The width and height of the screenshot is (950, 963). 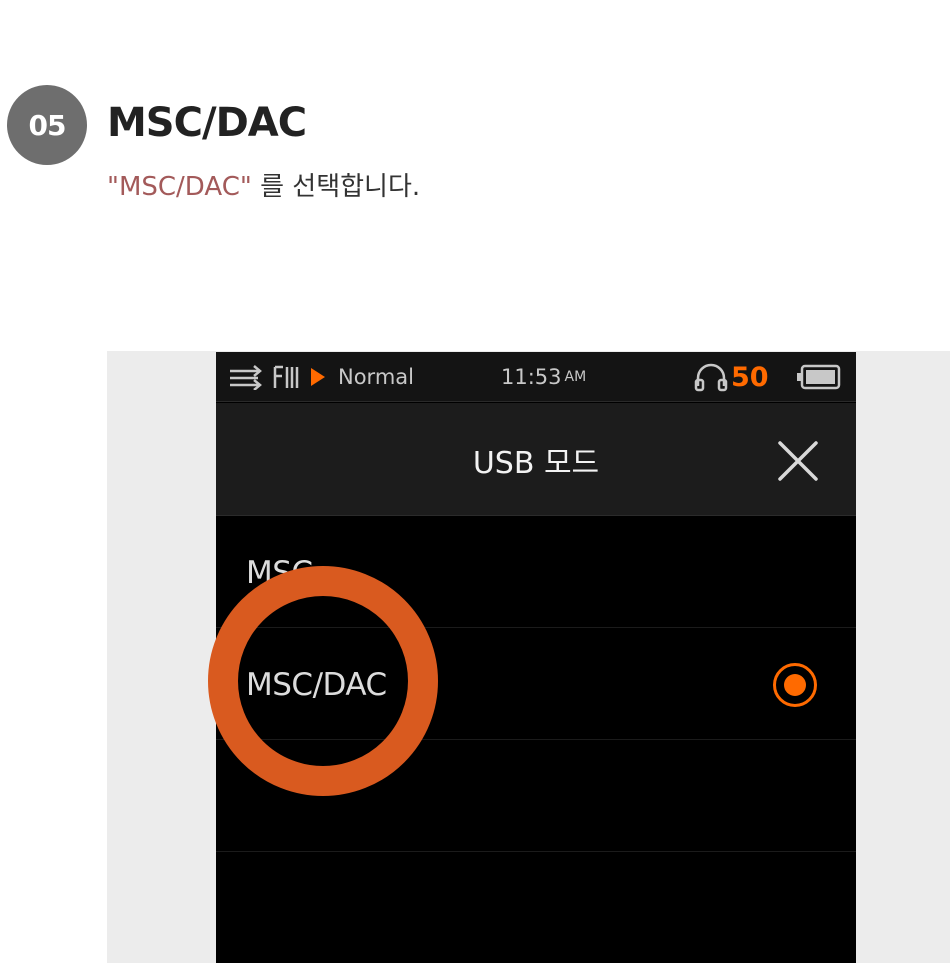 What do you see at coordinates (286, 377) in the screenshot?
I see `signal-icon` at bounding box center [286, 377].